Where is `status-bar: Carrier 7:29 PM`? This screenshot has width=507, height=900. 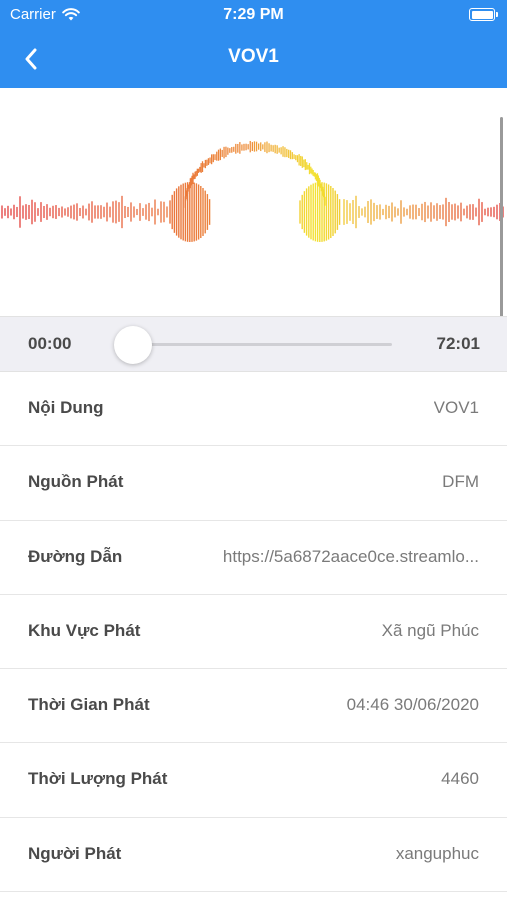 status-bar: Carrier 7:29 PM is located at coordinates (253, 15).